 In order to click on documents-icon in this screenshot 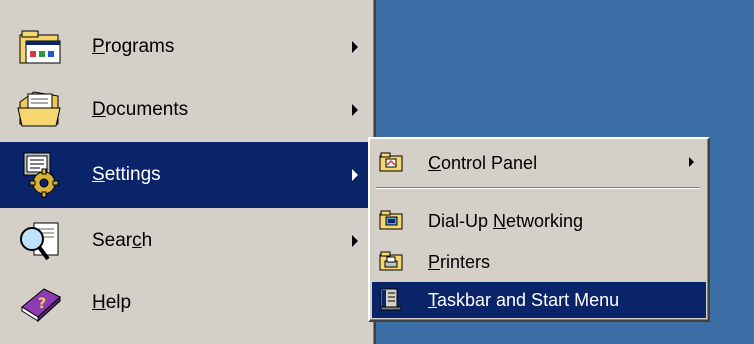, I will do `click(40, 110)`.